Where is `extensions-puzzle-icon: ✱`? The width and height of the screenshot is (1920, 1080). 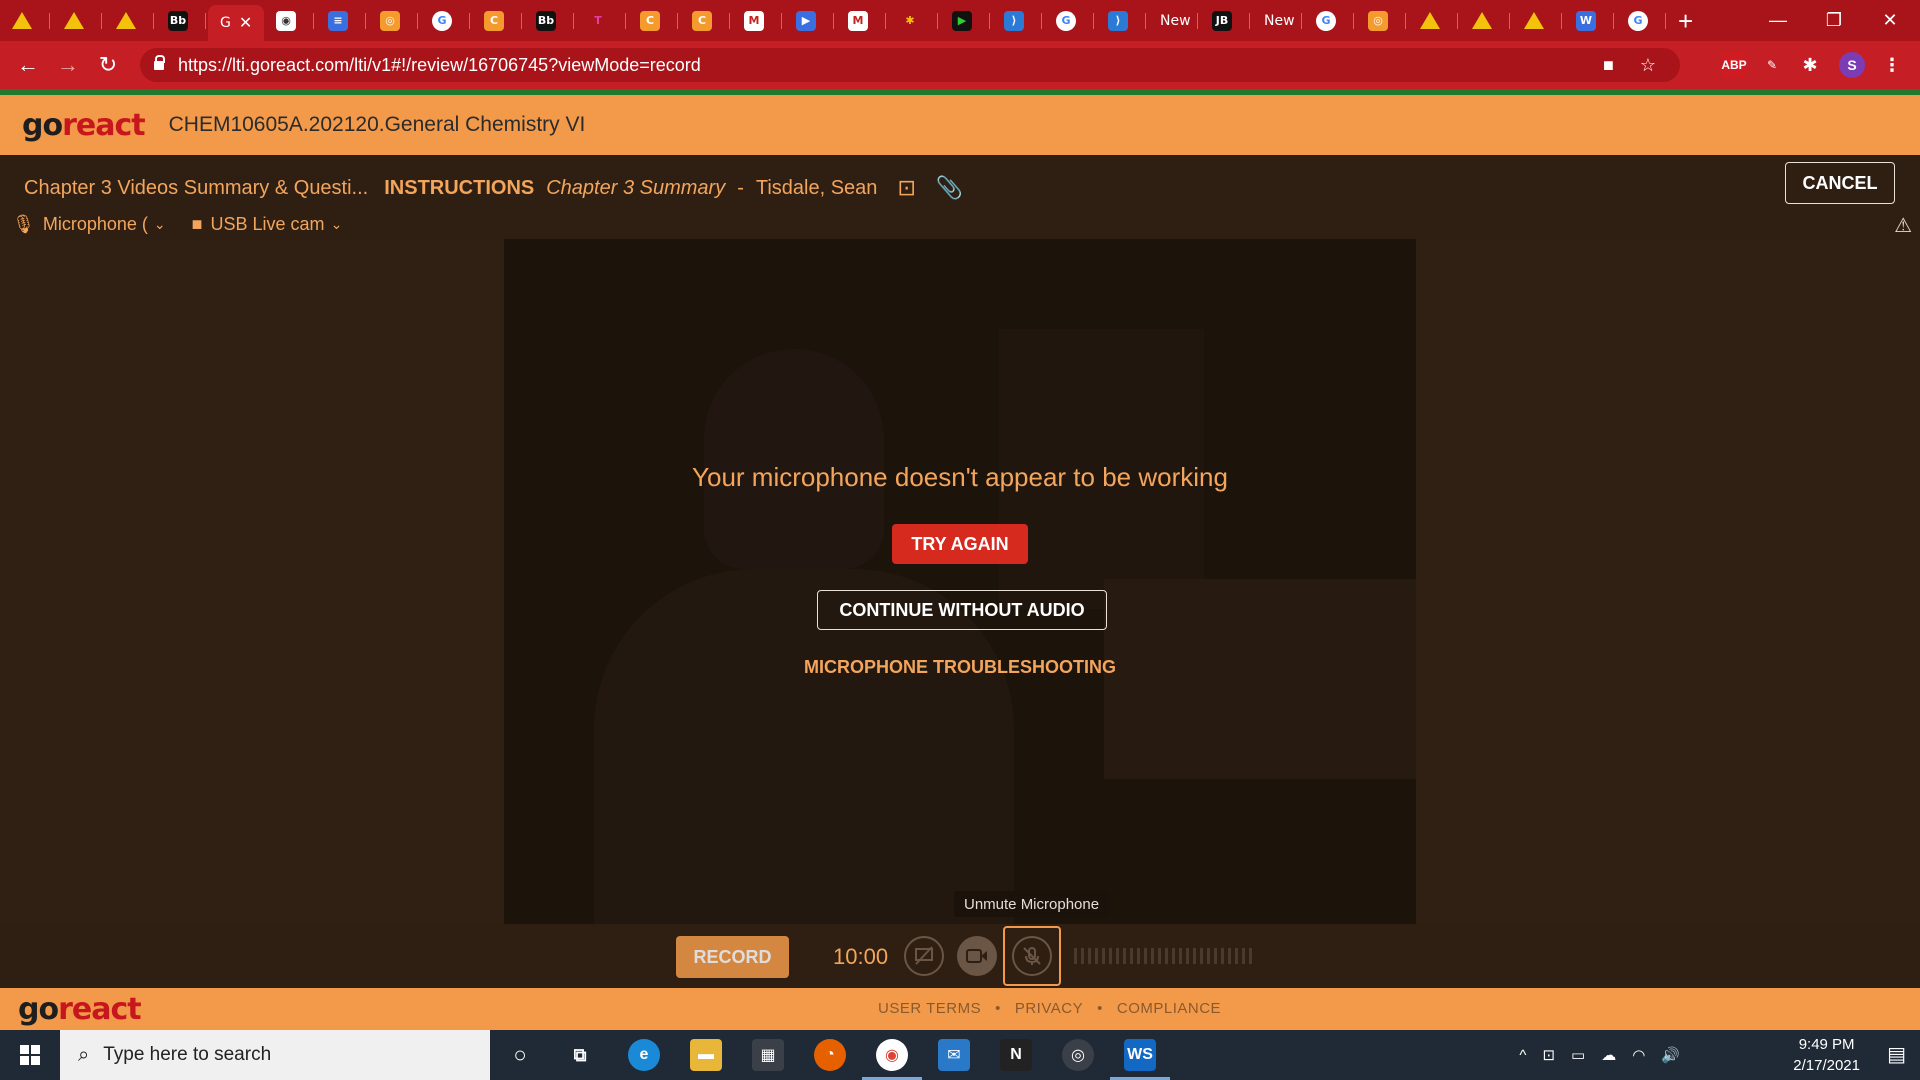 extensions-puzzle-icon: ✱ is located at coordinates (1810, 65).